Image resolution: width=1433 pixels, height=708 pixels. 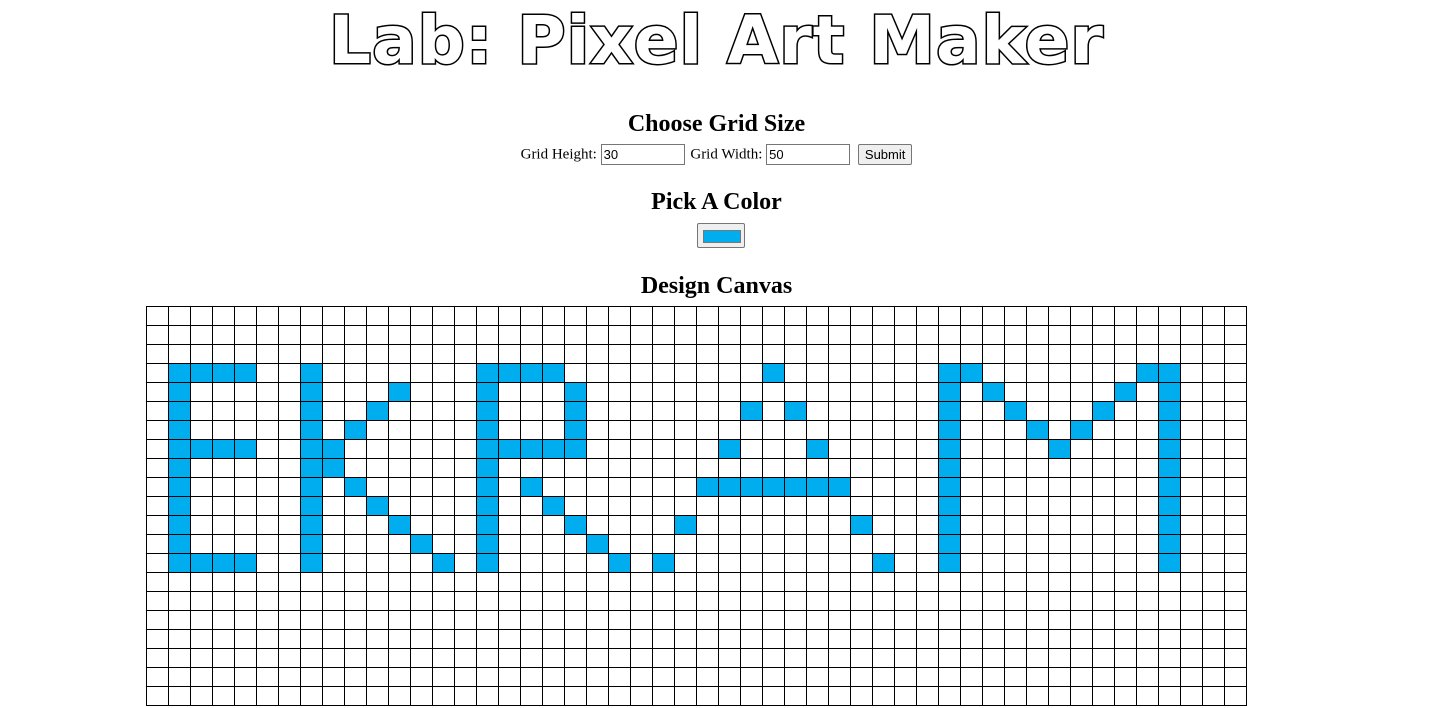 I want to click on grid-width-input, so click(x=808, y=155).